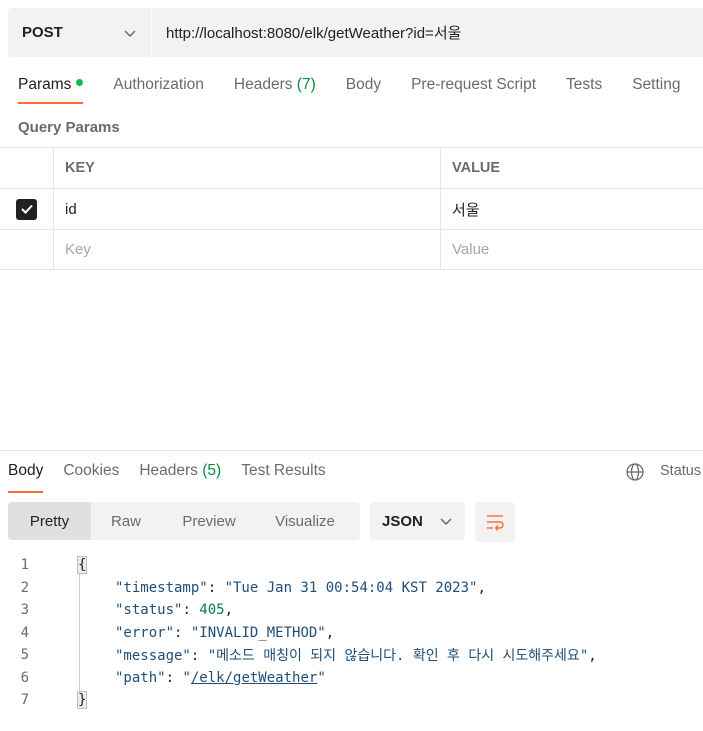 The image size is (703, 731). I want to click on view-preview: Preview, so click(209, 521).